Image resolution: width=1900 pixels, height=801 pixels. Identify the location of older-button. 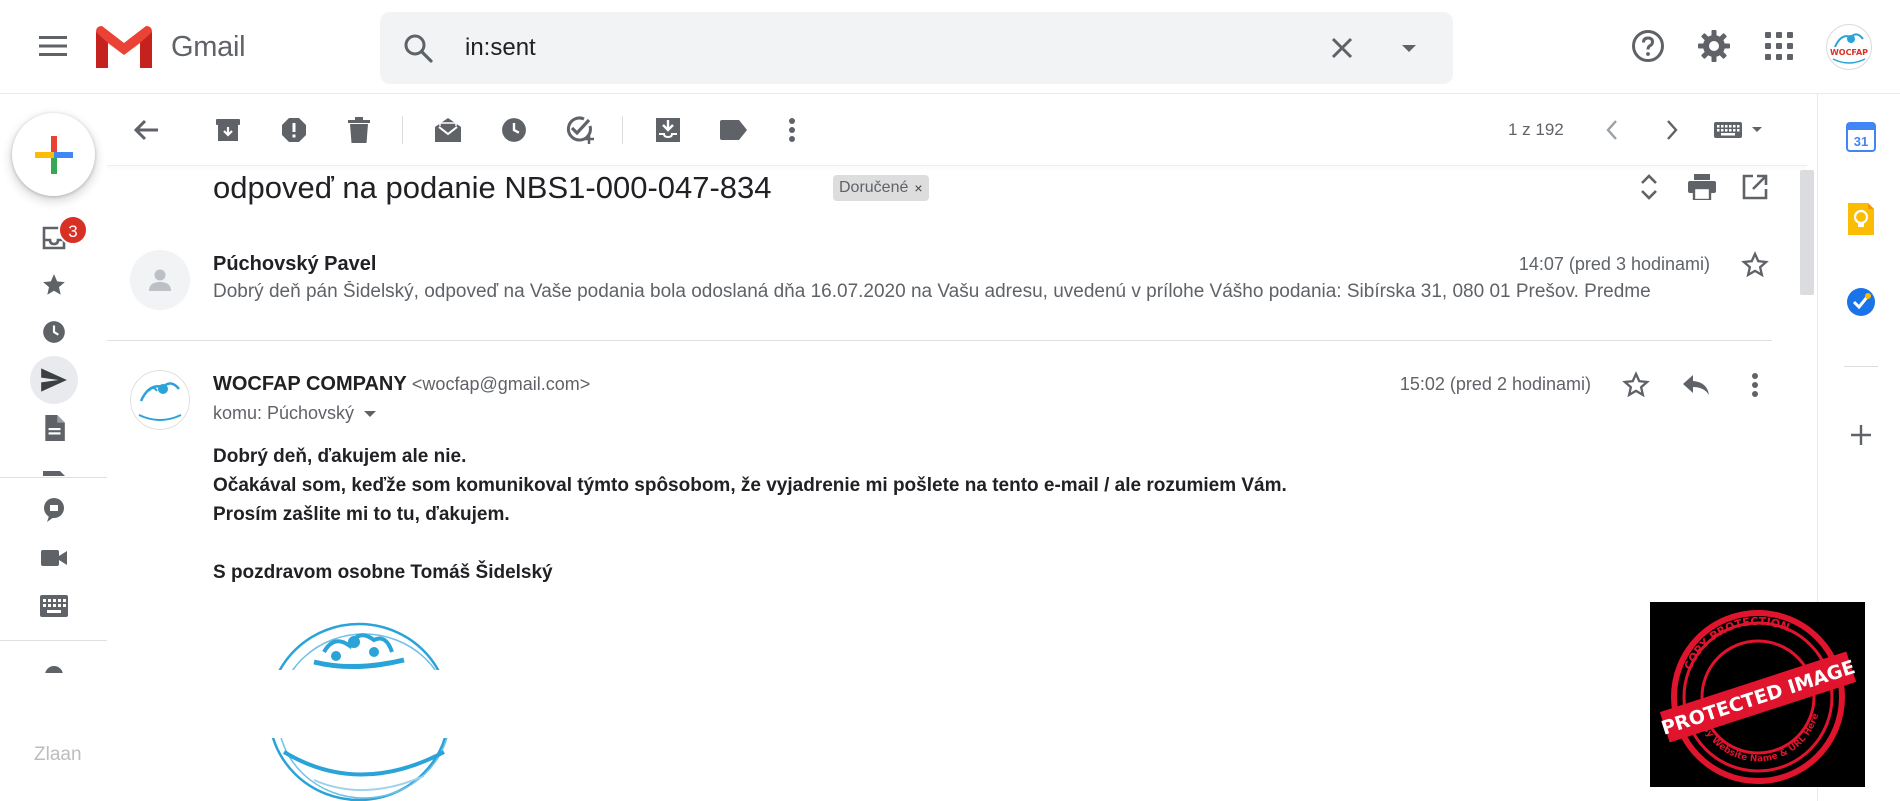
(1672, 130).